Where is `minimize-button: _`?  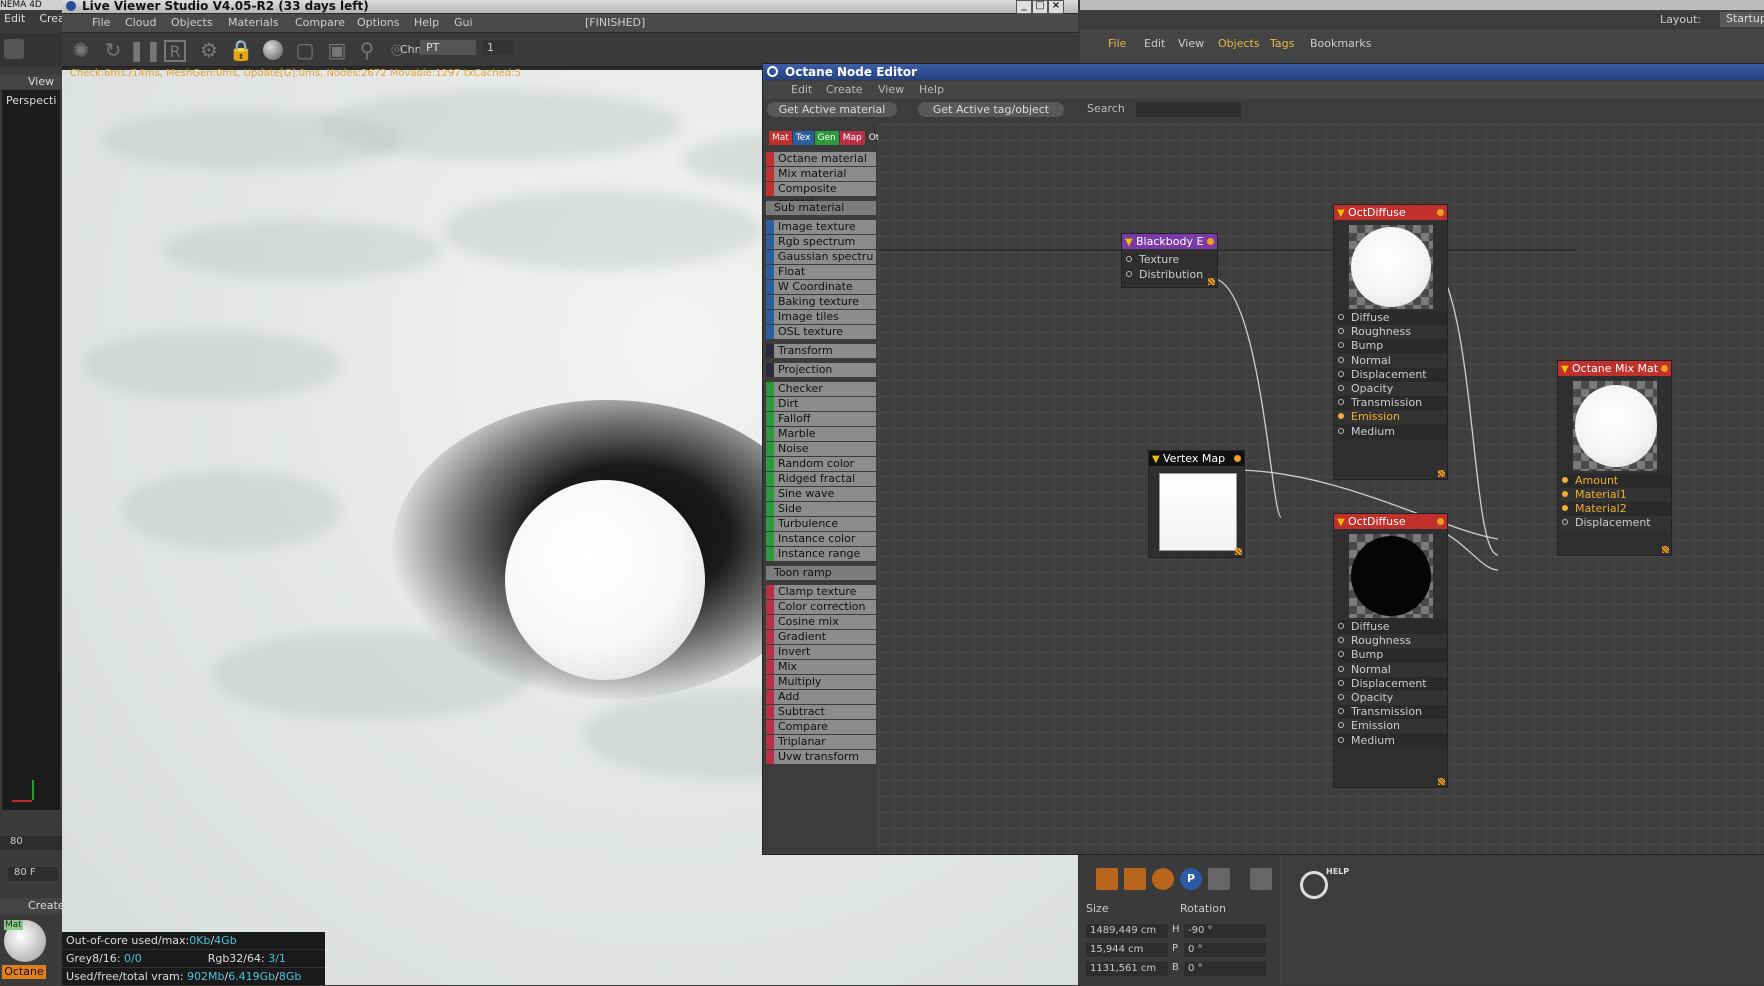
minimize-button: _ is located at coordinates (1024, 7).